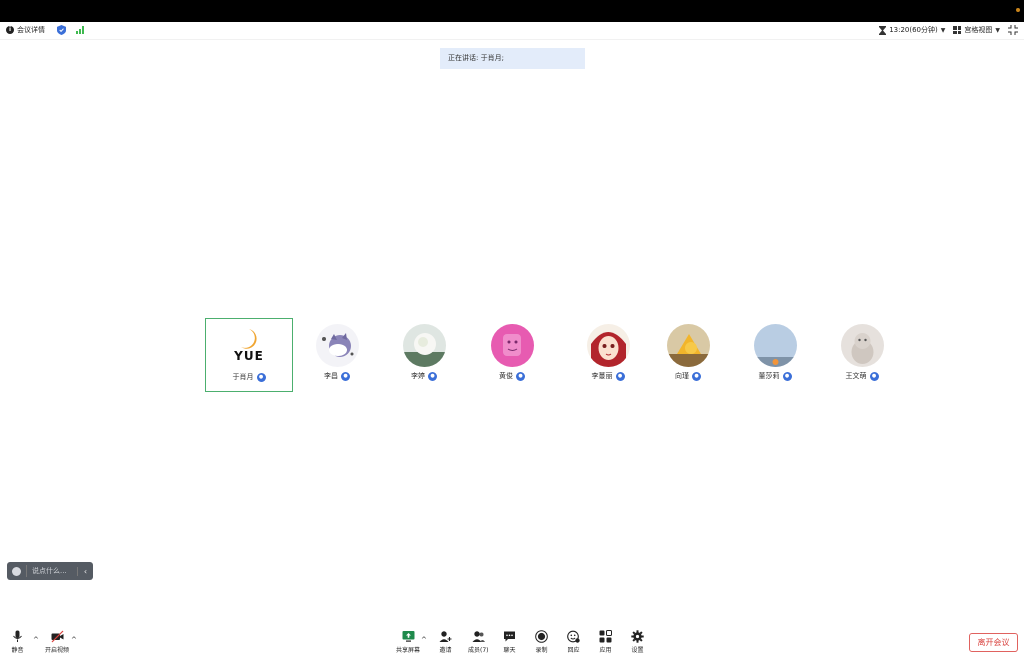 Image resolution: width=1024 pixels, height=656 pixels. Describe the element at coordinates (512, 11) in the screenshot. I see `window-title-strip` at that location.